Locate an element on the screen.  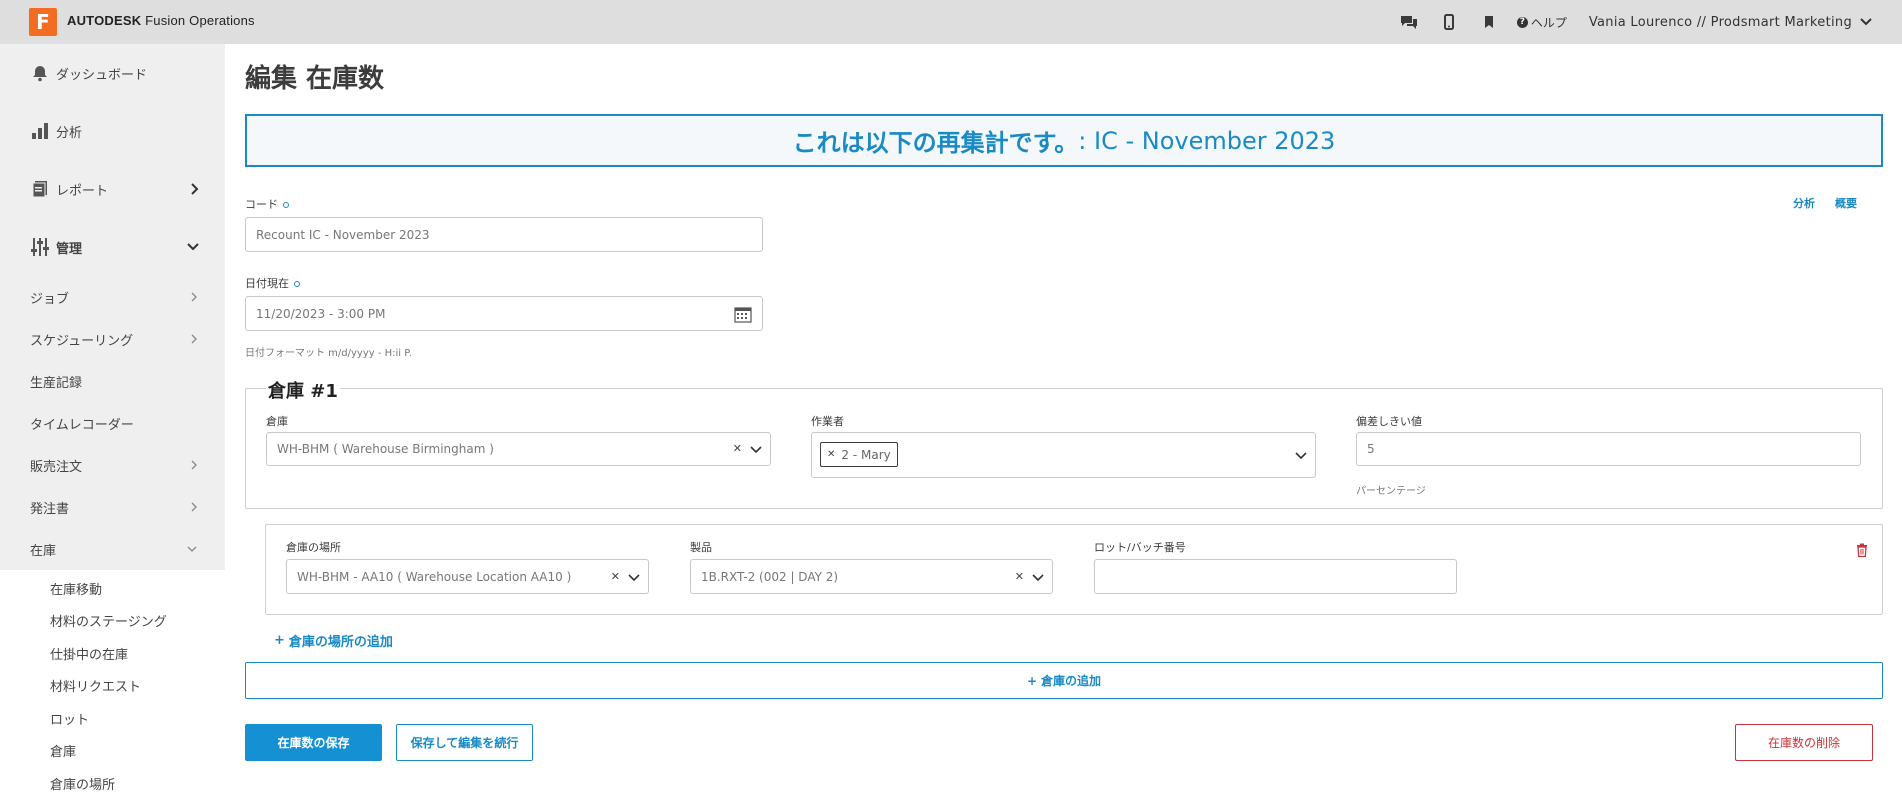
sidebar-sub-time-recorder: タイムレコーダー is located at coordinates (112, 423).